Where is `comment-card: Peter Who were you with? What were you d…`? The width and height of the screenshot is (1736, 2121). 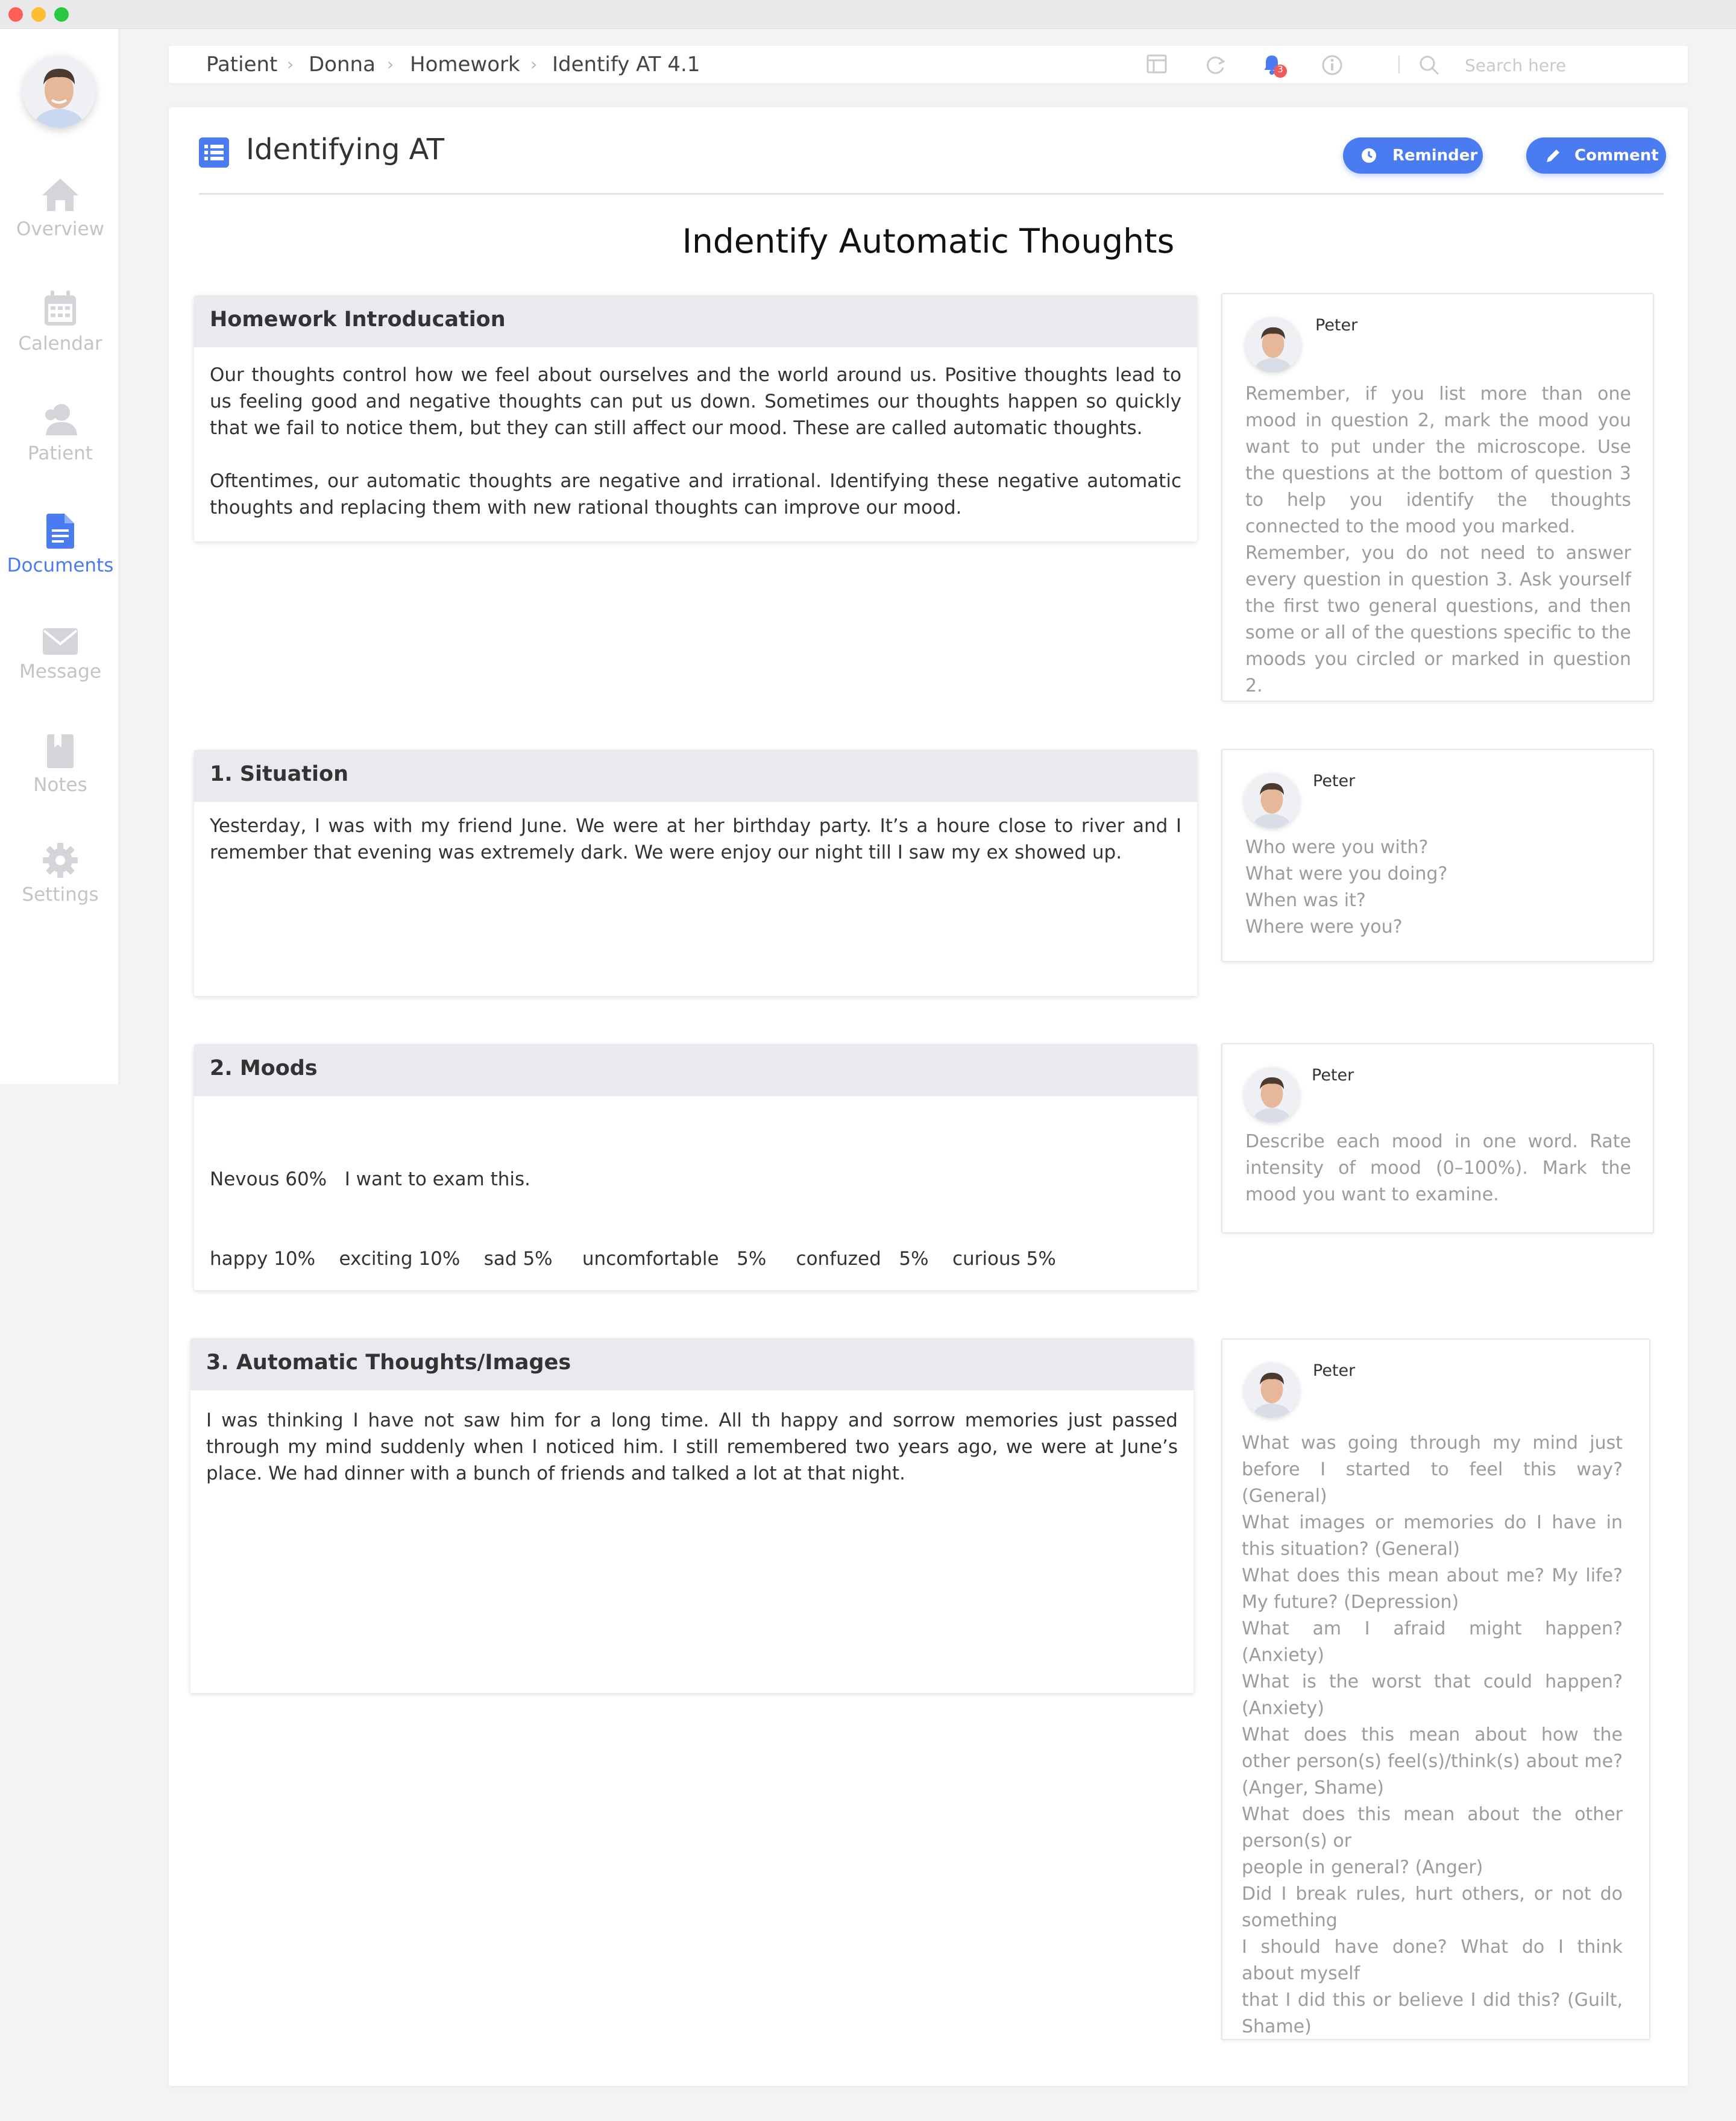
comment-card: Peter Who were you with? What were you d… is located at coordinates (1437, 855).